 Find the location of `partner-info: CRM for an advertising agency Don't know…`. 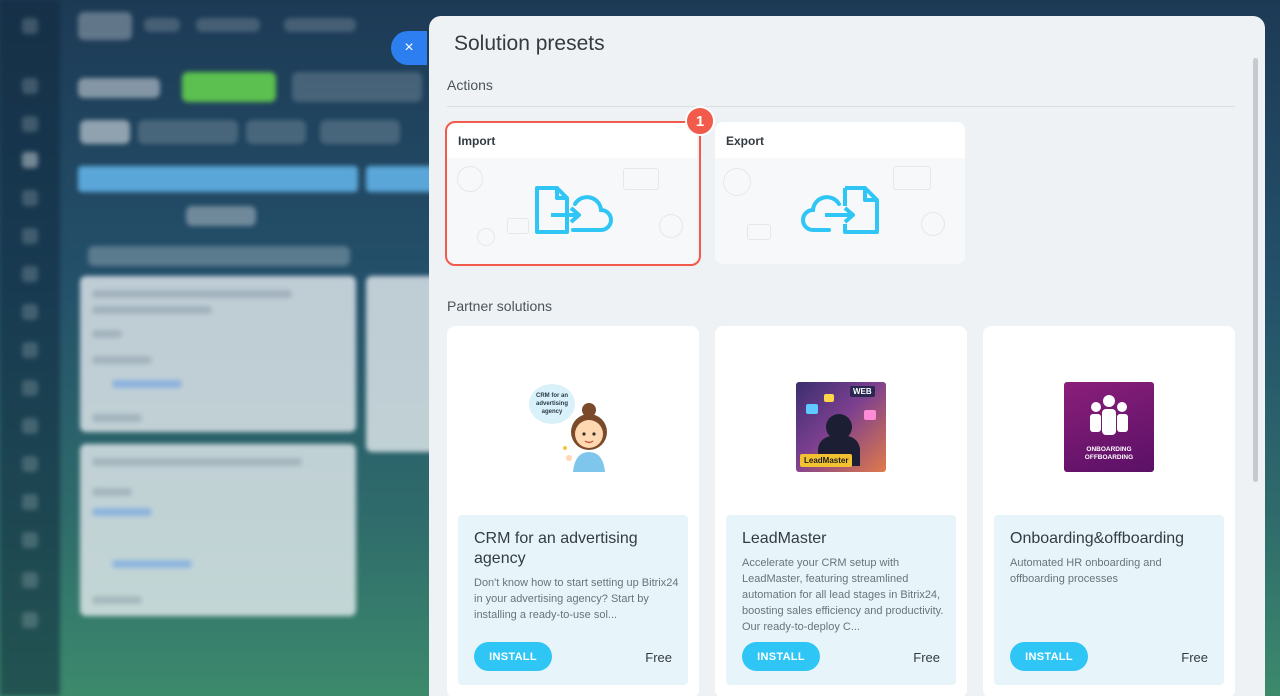

partner-info: CRM for an advertising agency Don't know… is located at coordinates (573, 600).